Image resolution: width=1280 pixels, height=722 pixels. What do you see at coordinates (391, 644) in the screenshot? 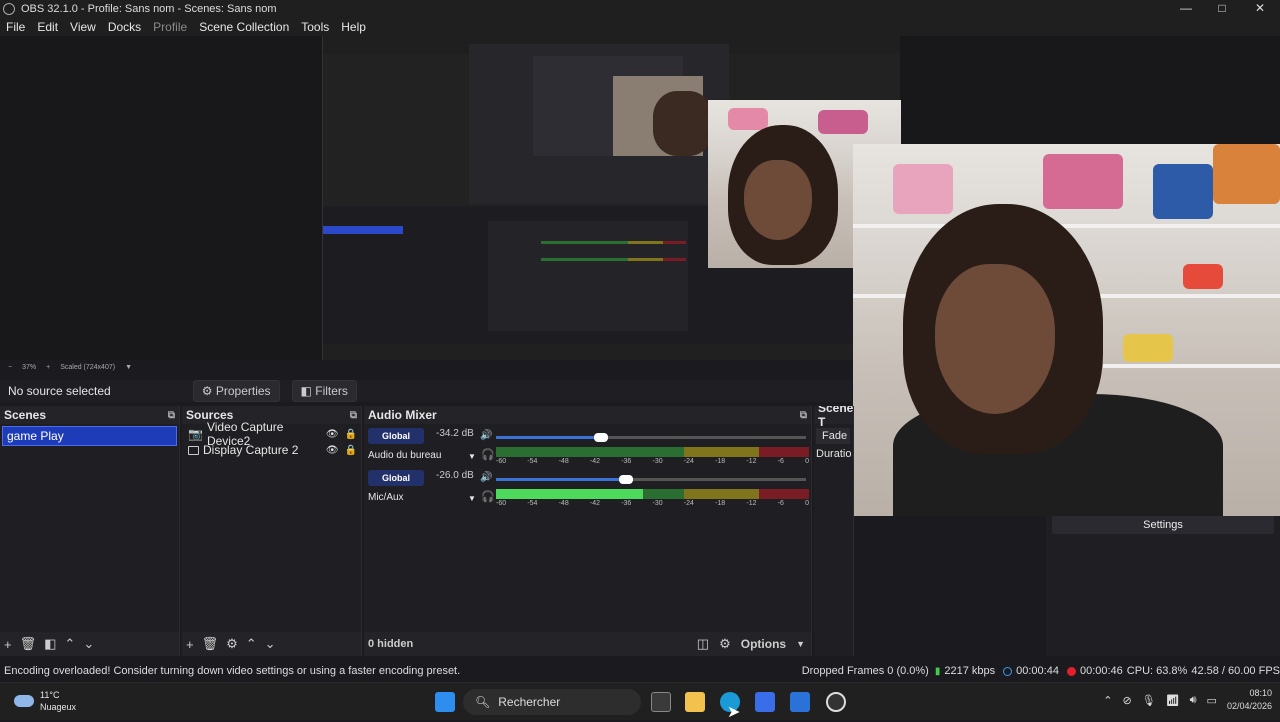
I see `hidden-count: 0 hidden` at bounding box center [391, 644].